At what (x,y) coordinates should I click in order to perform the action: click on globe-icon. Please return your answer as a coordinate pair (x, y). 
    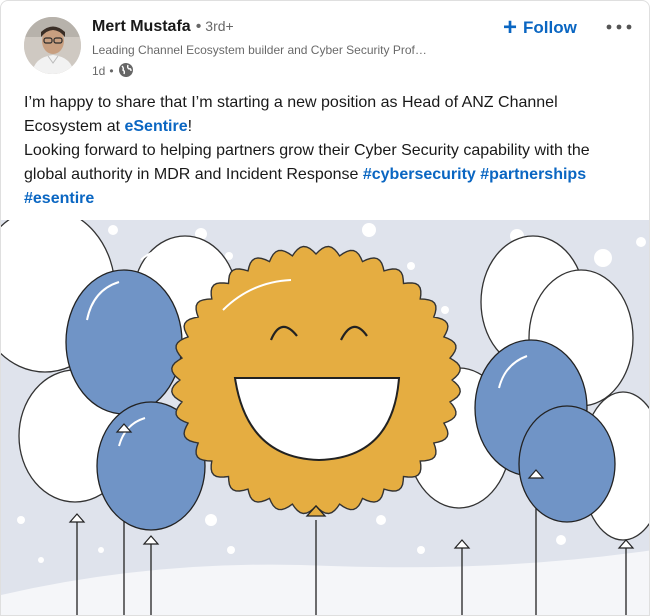
    Looking at the image, I should click on (126, 71).